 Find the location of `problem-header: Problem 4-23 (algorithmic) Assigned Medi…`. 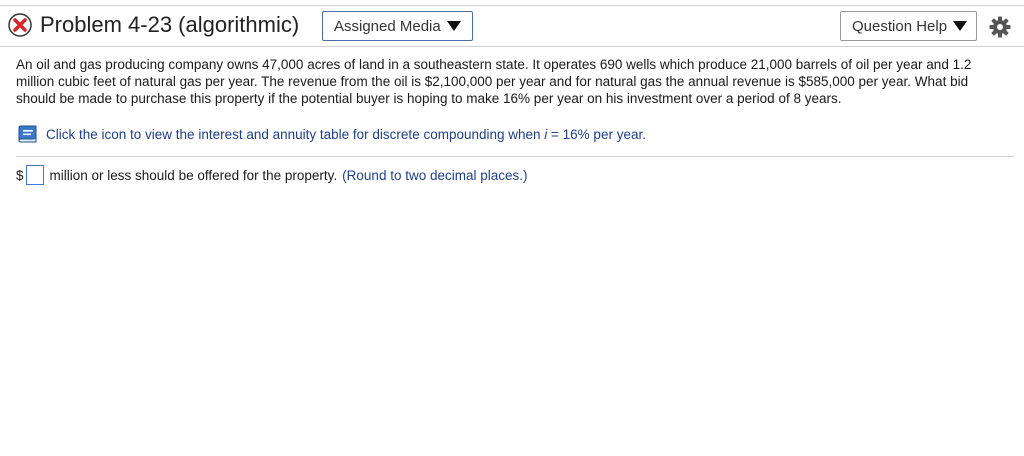

problem-header: Problem 4-23 (algorithmic) Assigned Medi… is located at coordinates (512, 26).